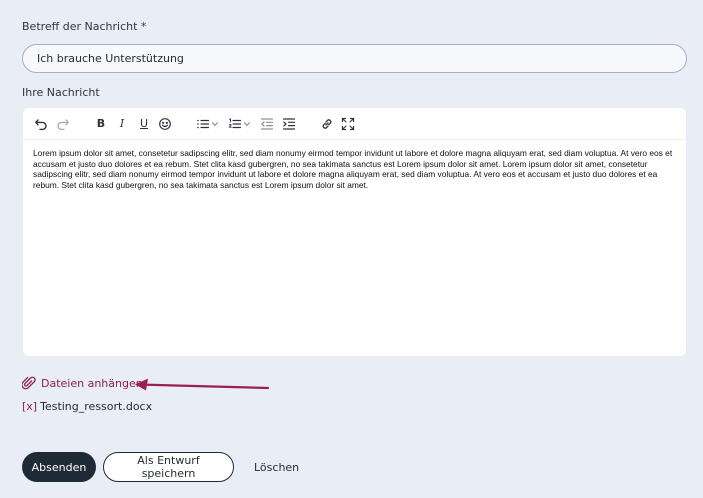  Describe the element at coordinates (84, 26) in the screenshot. I see `subject-label: Betreff der Nachricht *` at that location.